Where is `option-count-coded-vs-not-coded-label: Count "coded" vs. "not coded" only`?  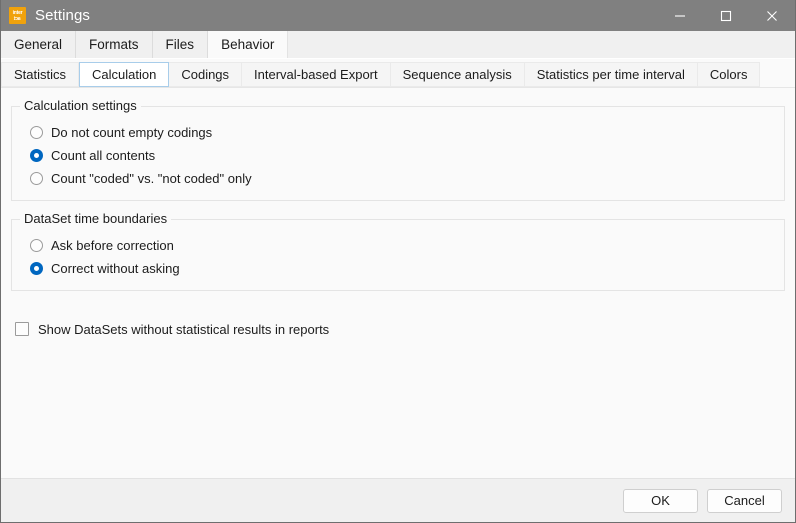 option-count-coded-vs-not-coded-label: Count "coded" vs. "not coded" only is located at coordinates (151, 178).